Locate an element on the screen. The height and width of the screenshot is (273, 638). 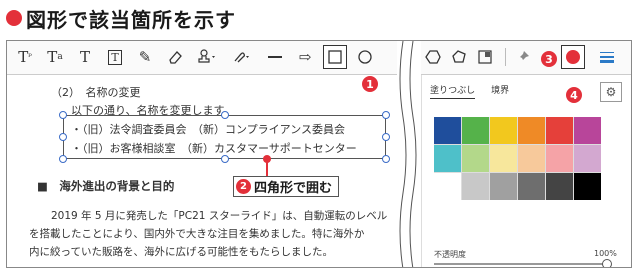
attach-tool-icon is located at coordinates (241, 57).